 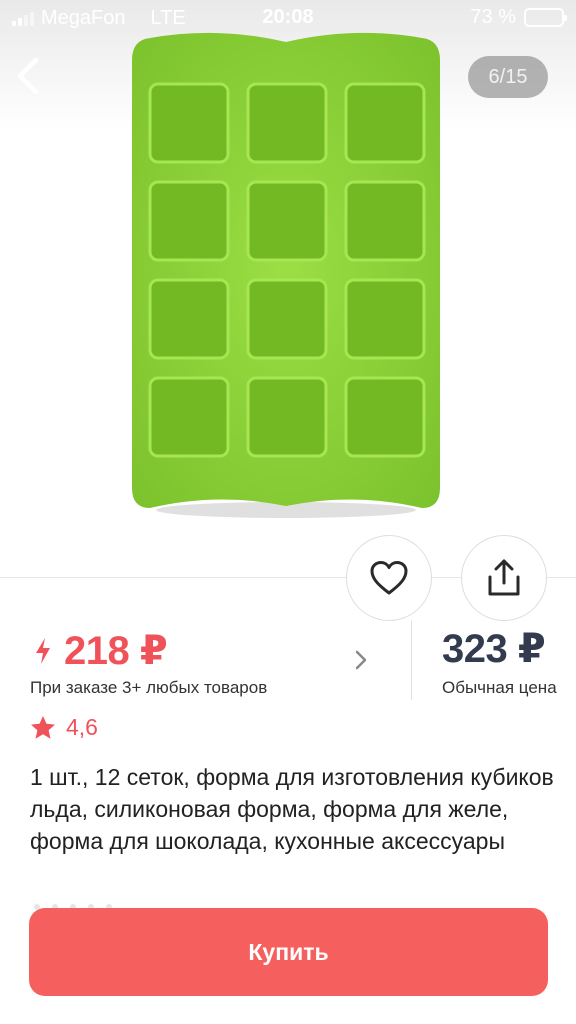 What do you see at coordinates (493, 17) in the screenshot?
I see `battery-percent: 73 %` at bounding box center [493, 17].